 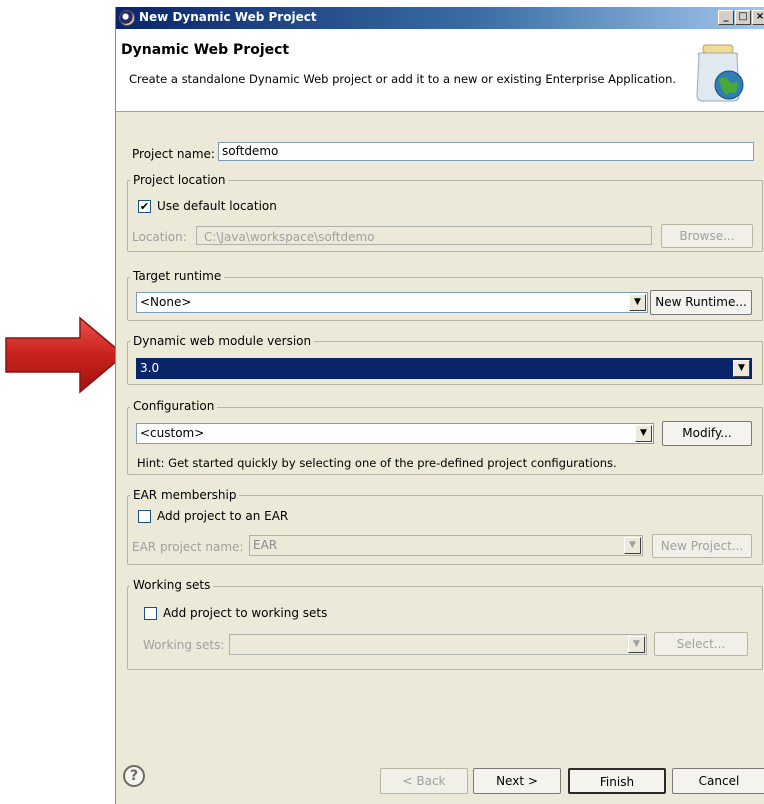 What do you see at coordinates (486, 151) in the screenshot?
I see `project-name-input: softdemo` at bounding box center [486, 151].